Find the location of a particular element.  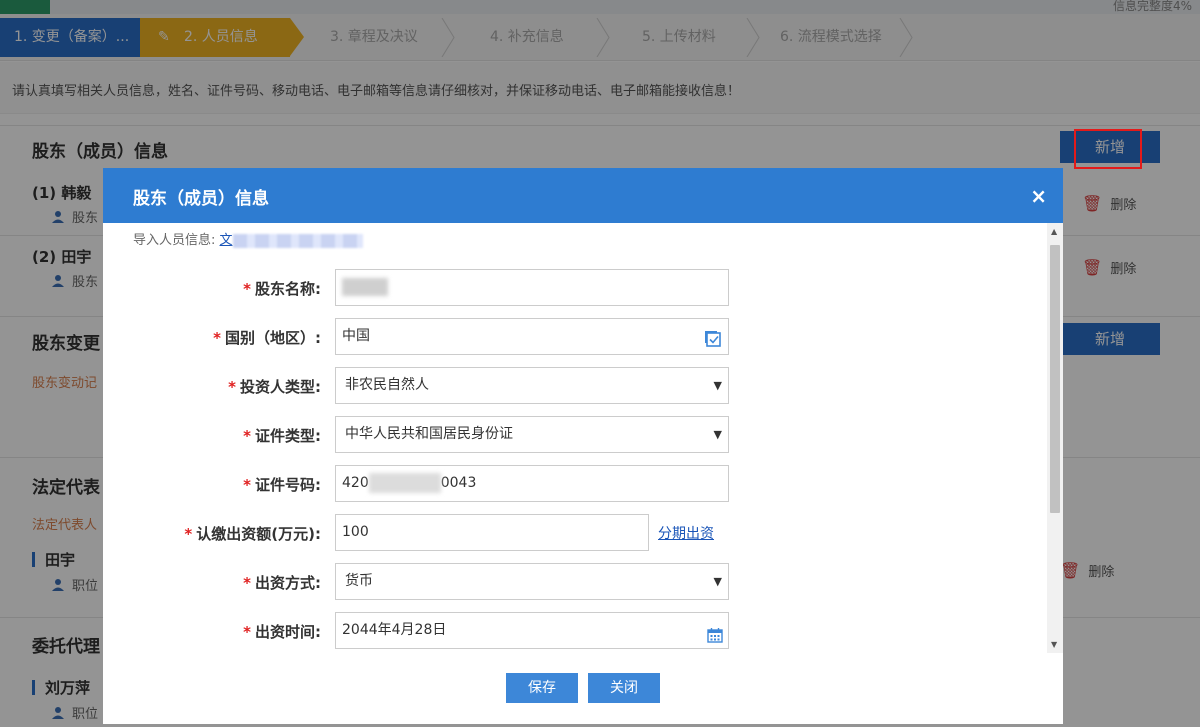

dialog-scrollbar: ▲ ▼ is located at coordinates (1055, 438).